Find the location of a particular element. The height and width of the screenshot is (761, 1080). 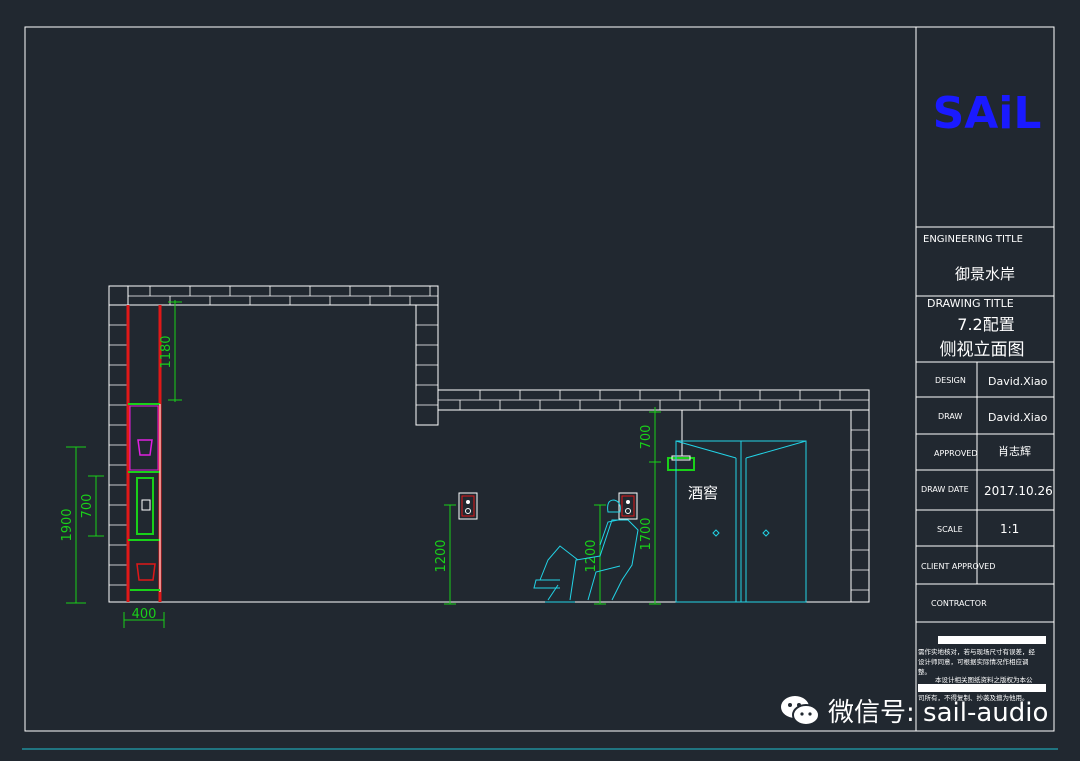

center-speaker-icon is located at coordinates (146, 505).